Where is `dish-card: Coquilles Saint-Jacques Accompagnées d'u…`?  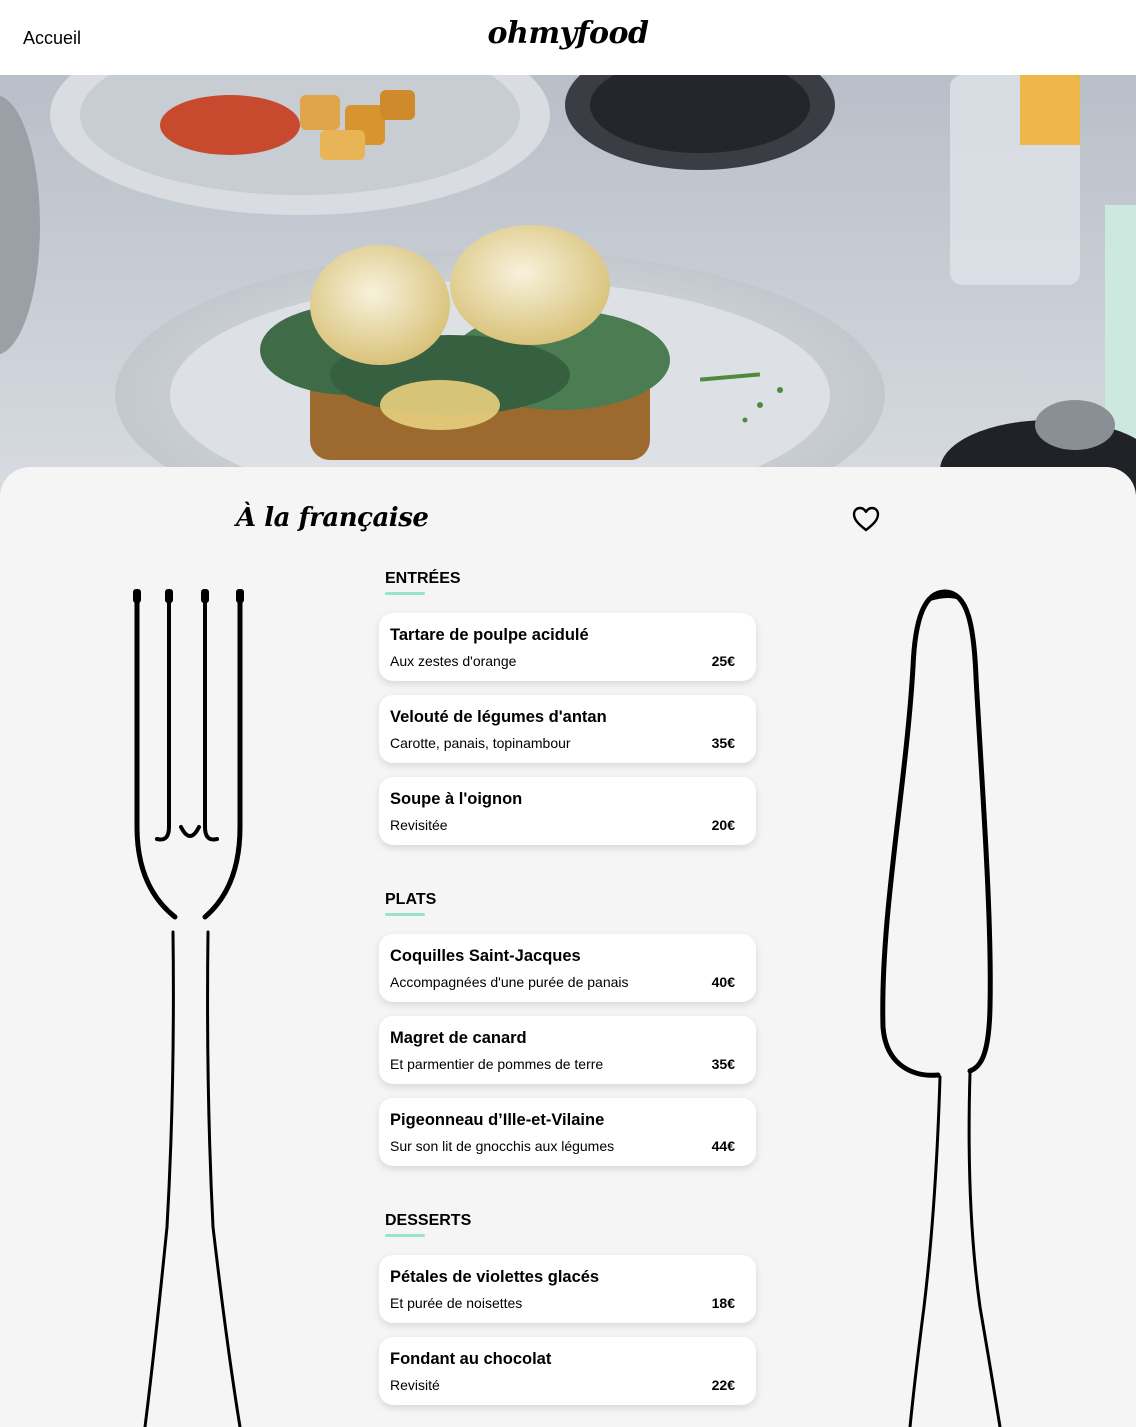 dish-card: Coquilles Saint-Jacques Accompagnées d'u… is located at coordinates (567, 968).